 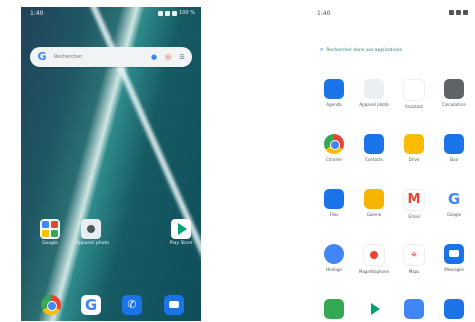 What do you see at coordinates (374, 214) in the screenshot?
I see `app-label: Galerie` at bounding box center [374, 214].